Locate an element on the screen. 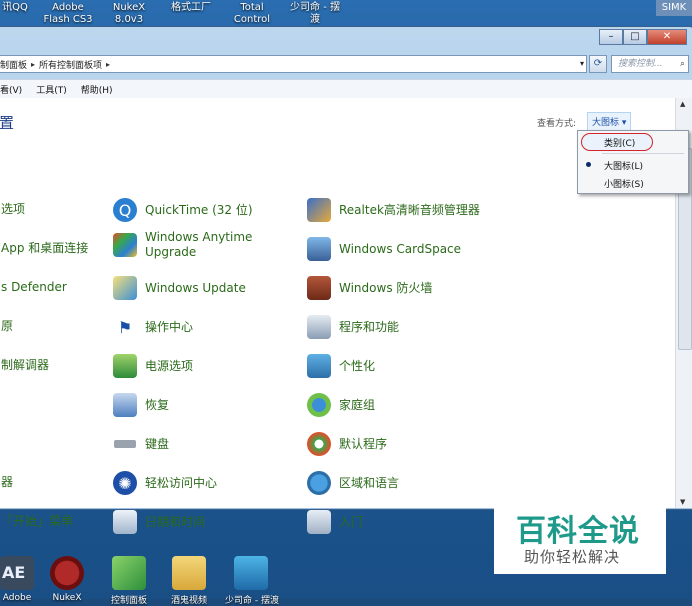 The width and height of the screenshot is (692, 606). view-by-menu: 类别(C) 大图标(L) 小图标(S) is located at coordinates (633, 162).